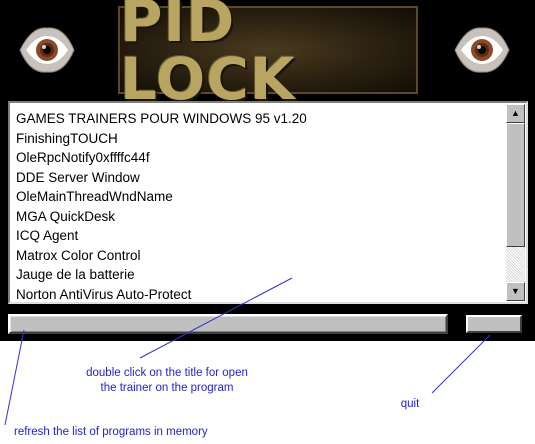 The width and height of the screenshot is (535, 444). I want to click on refresh-pointer-line, so click(14, 377).